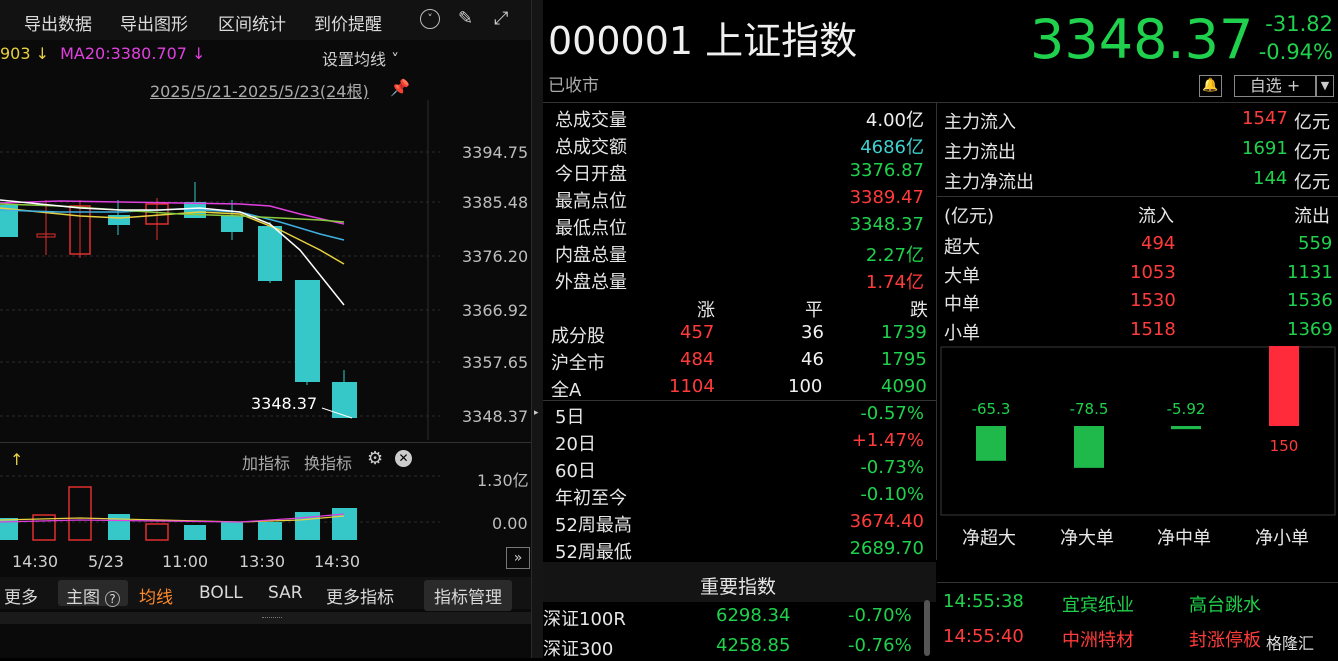 This screenshot has height=661, width=1338. Describe the element at coordinates (495, 256) in the screenshot. I see `y-tick: 3376.20` at that location.